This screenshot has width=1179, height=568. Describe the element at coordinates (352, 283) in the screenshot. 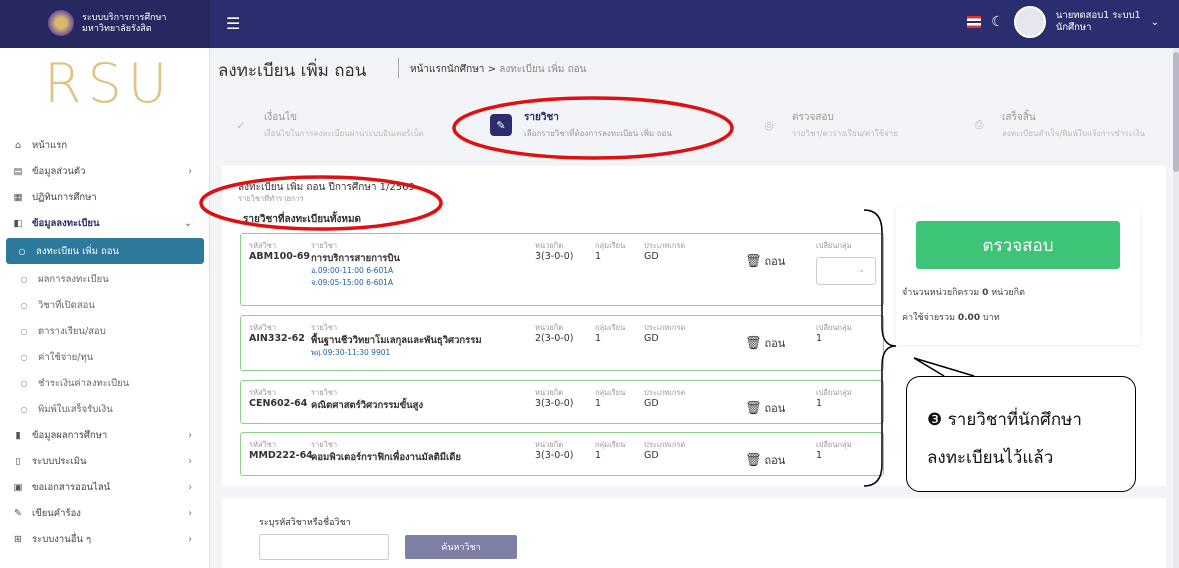

I see `course-time-link: จ.09:05-15:00 6-601A` at that location.